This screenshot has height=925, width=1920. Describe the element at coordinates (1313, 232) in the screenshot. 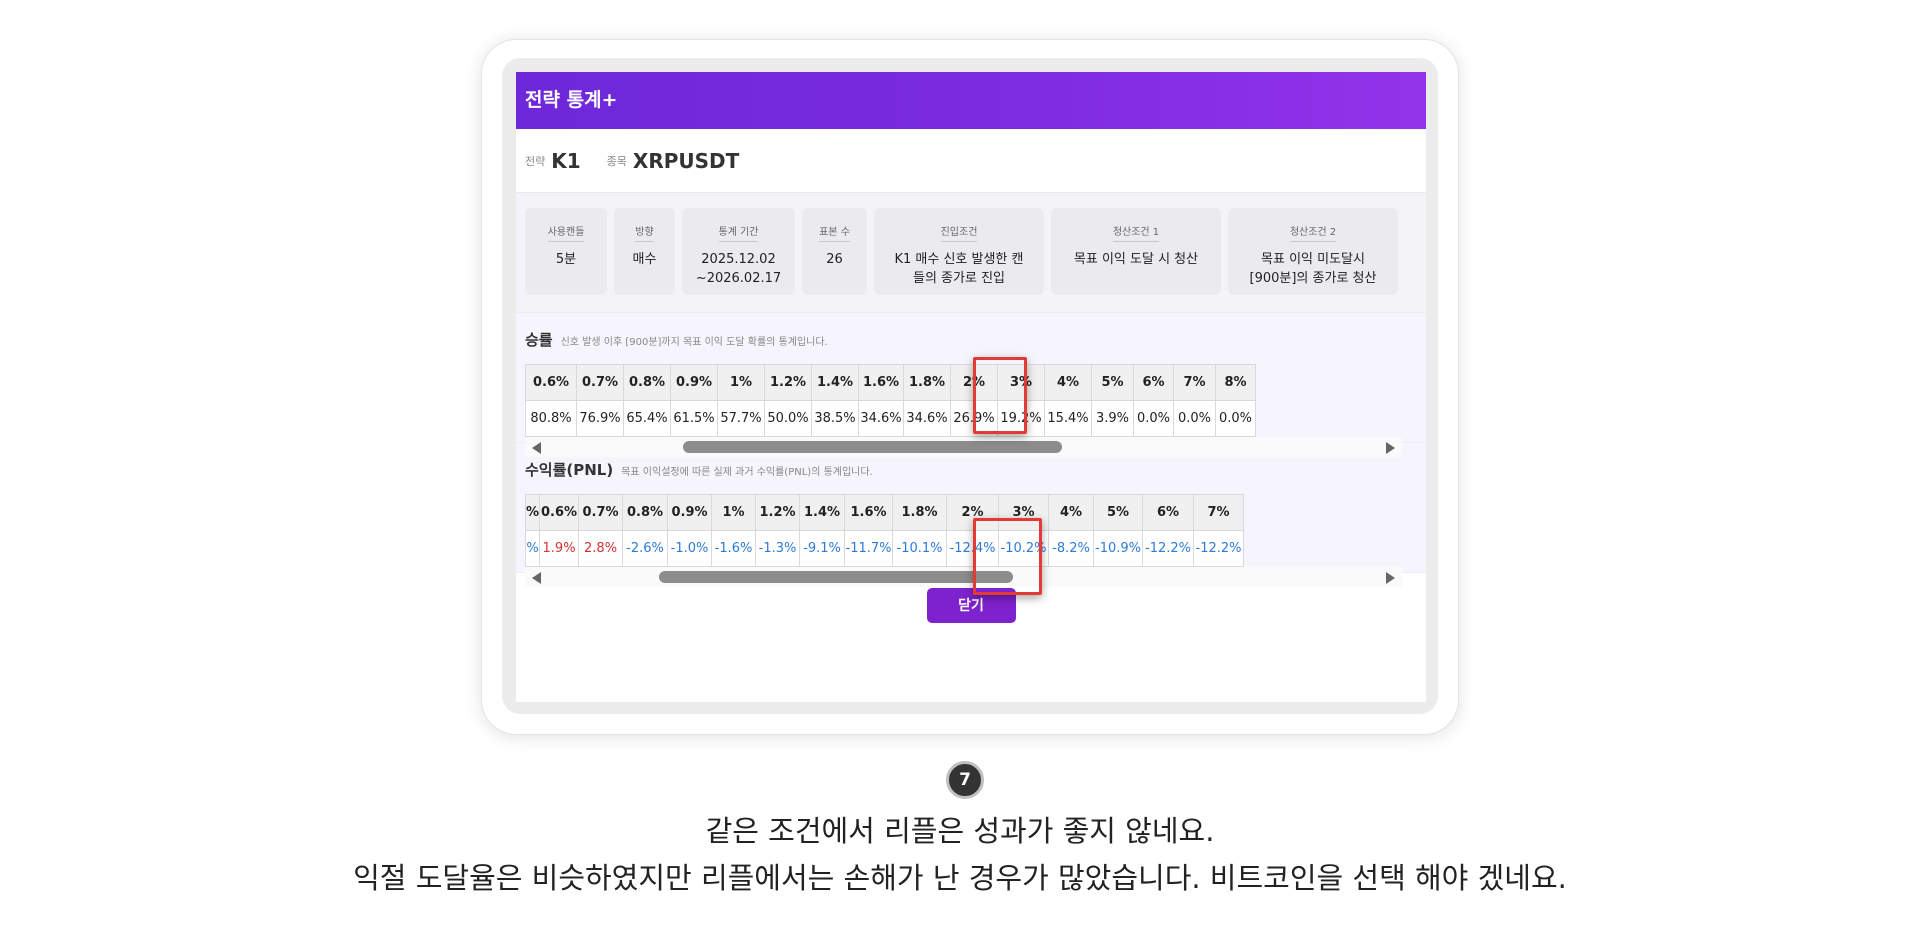

I see `card-label: 청산조건 2` at that location.